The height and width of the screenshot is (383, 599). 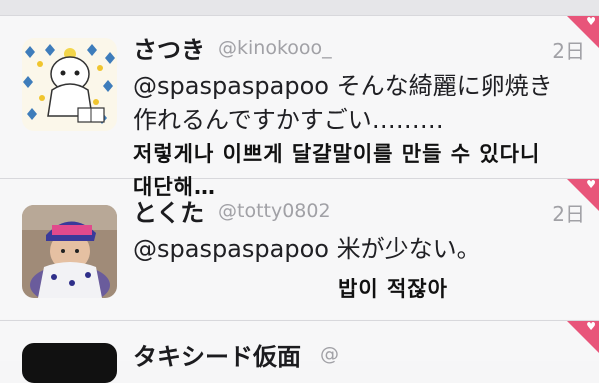 What do you see at coordinates (337, 154) in the screenshot?
I see `korean-translation-overlay: 저렇게나 이쁘게 달걀말이를 만들 수 있다니` at bounding box center [337, 154].